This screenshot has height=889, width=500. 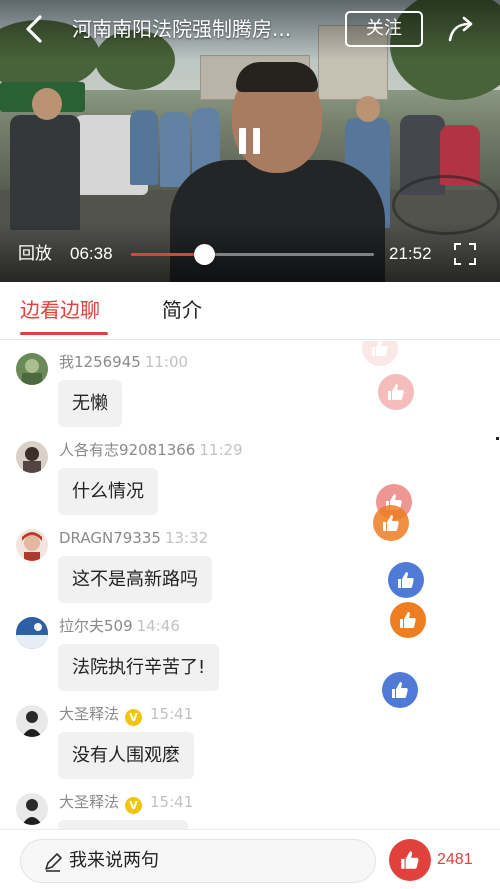 I want to click on chat-message: 大圣释法 V 15:41 没有人围观麽, so click(x=190, y=737).